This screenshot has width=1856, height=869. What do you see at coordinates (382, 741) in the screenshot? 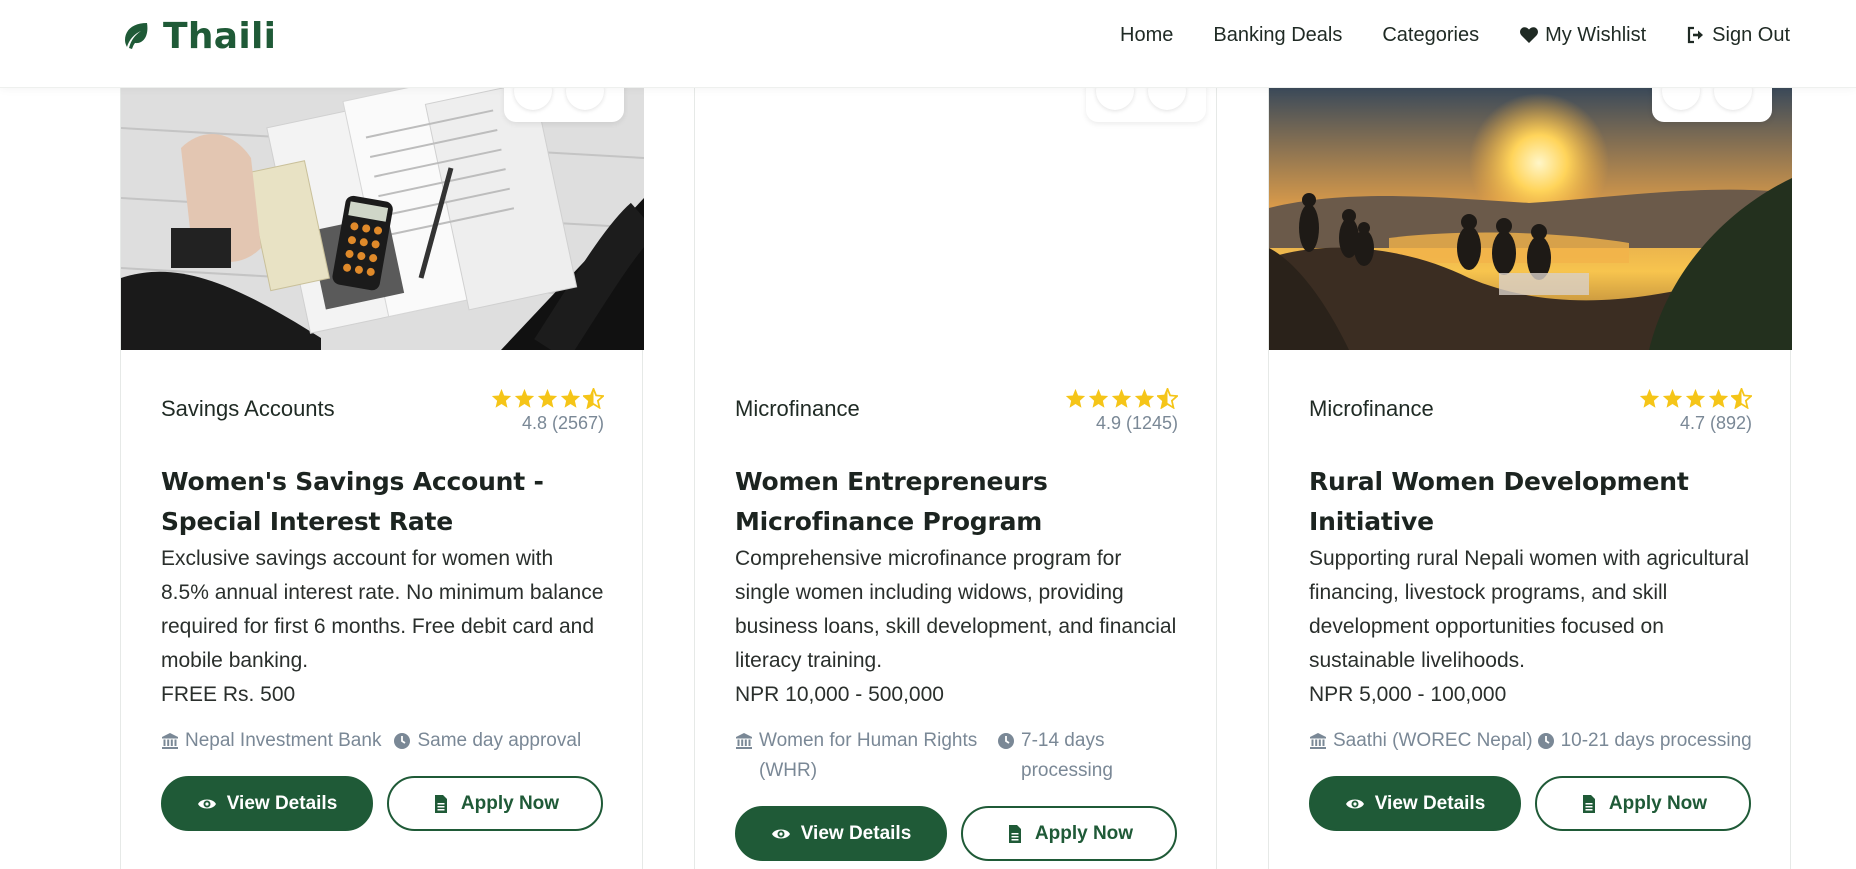
I see `card-info-row: Nepal Investment Bank Same day approval` at bounding box center [382, 741].